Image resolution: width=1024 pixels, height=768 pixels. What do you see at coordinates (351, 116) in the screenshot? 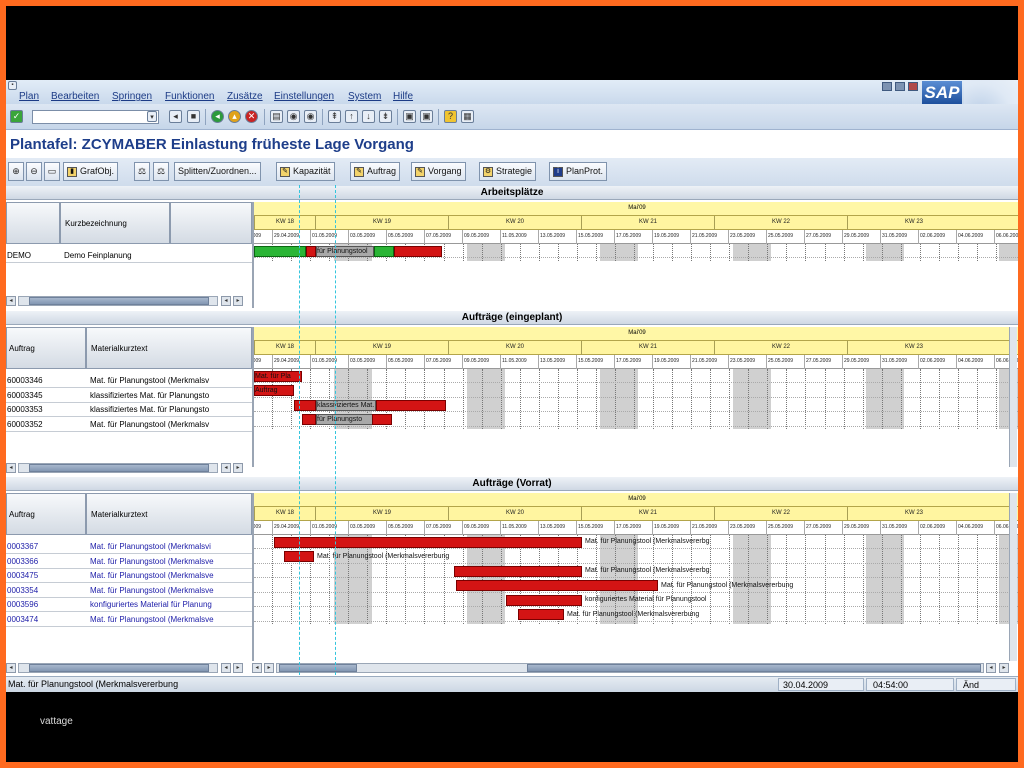
I see `previous-page-icon: ↑` at bounding box center [351, 116].